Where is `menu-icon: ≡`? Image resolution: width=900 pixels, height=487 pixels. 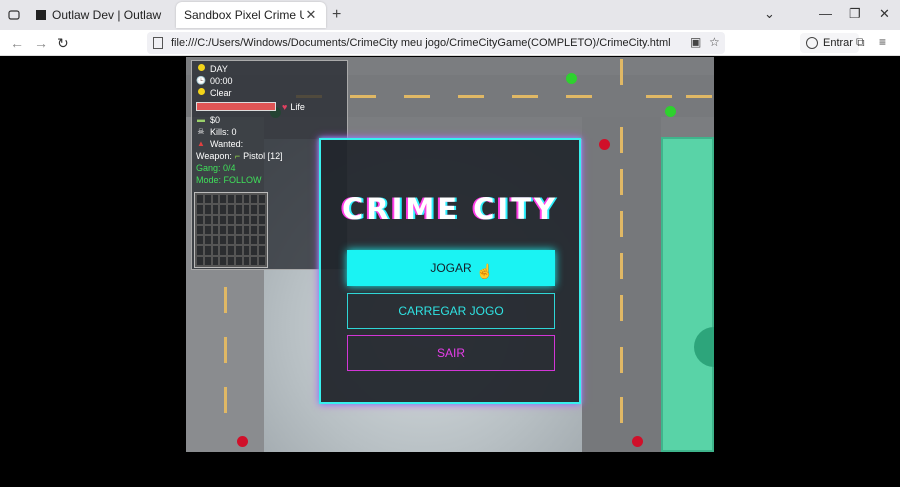
menu-icon: ≡ is located at coordinates (882, 42).